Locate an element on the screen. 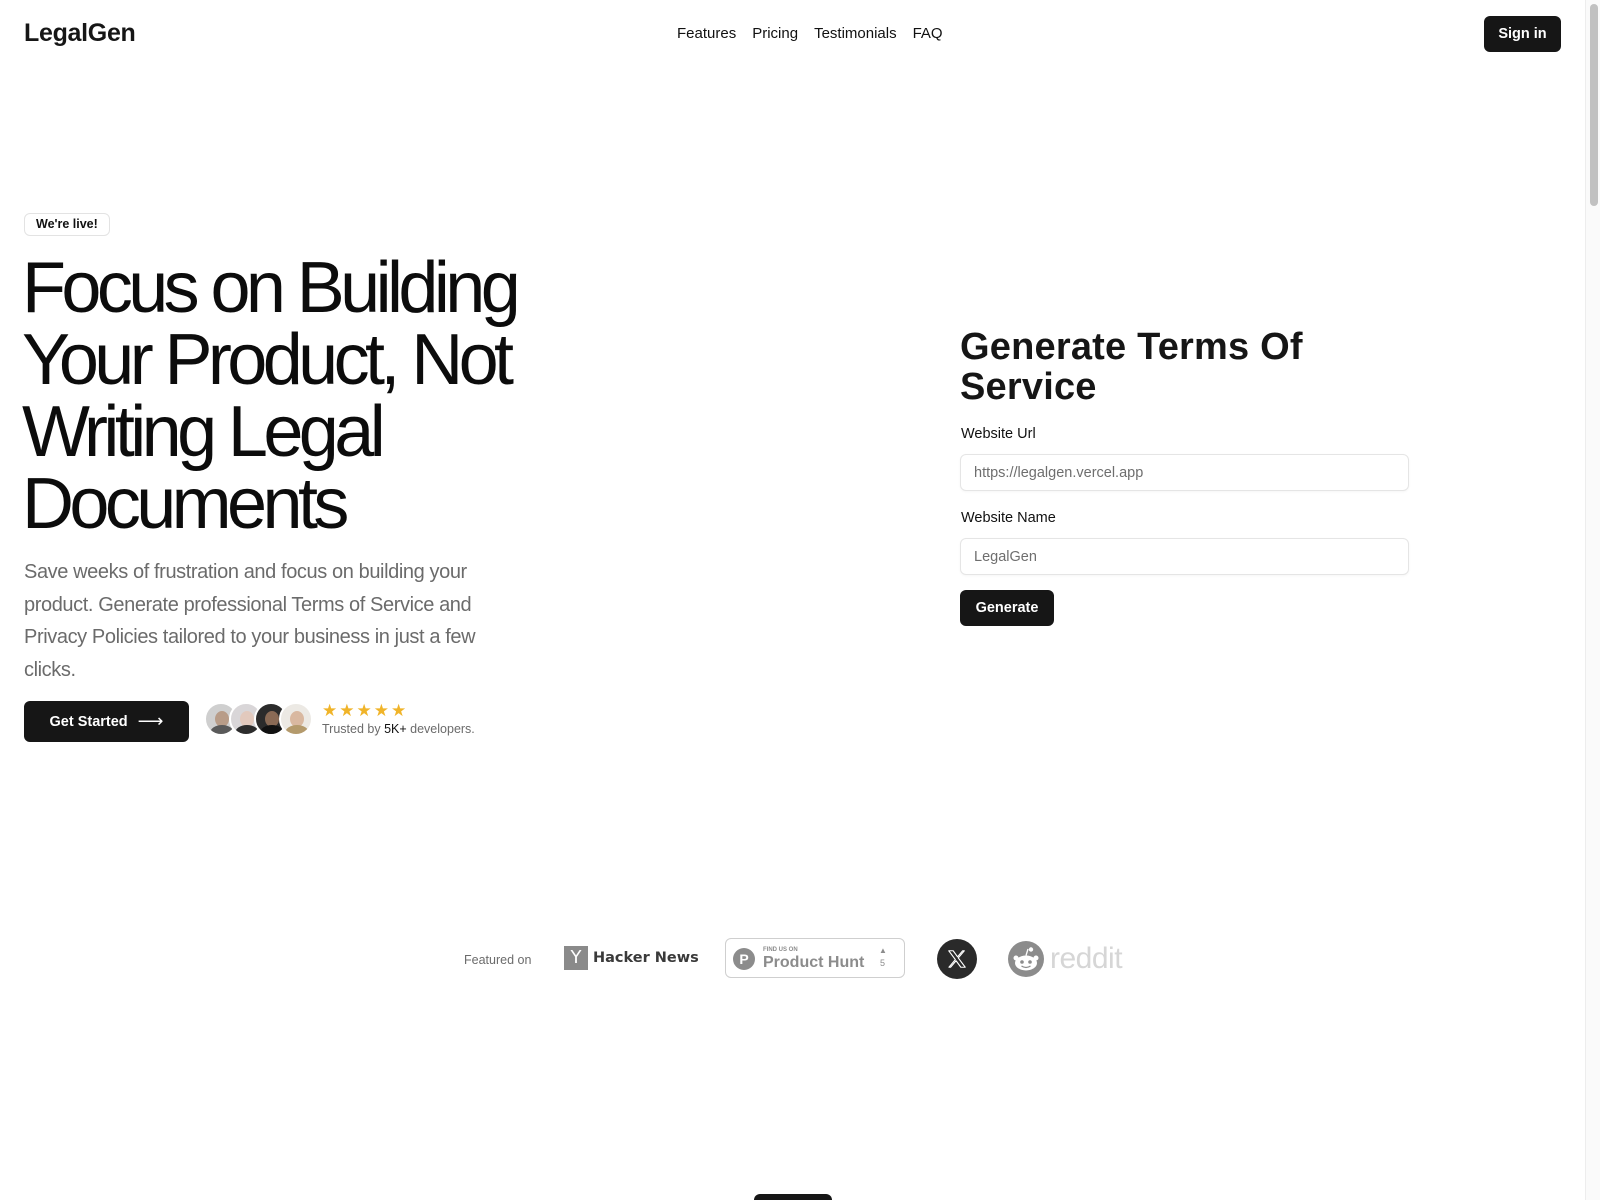  main-nav: Features Pricing Testimonials FAQ is located at coordinates (810, 33).